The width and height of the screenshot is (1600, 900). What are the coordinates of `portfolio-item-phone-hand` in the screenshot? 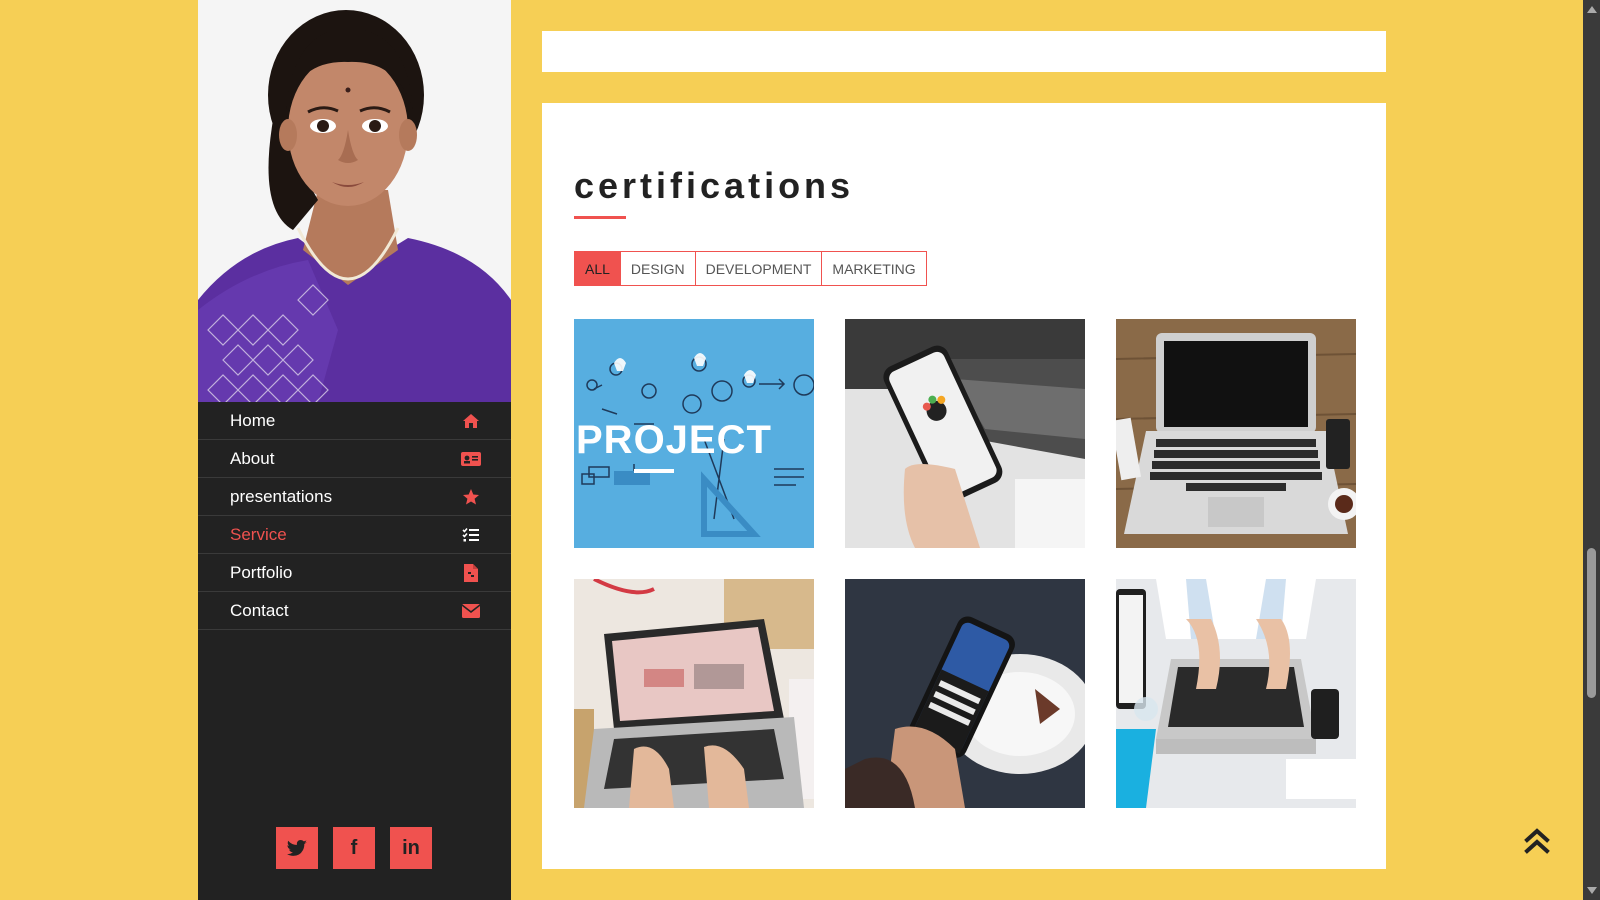 It's located at (965, 693).